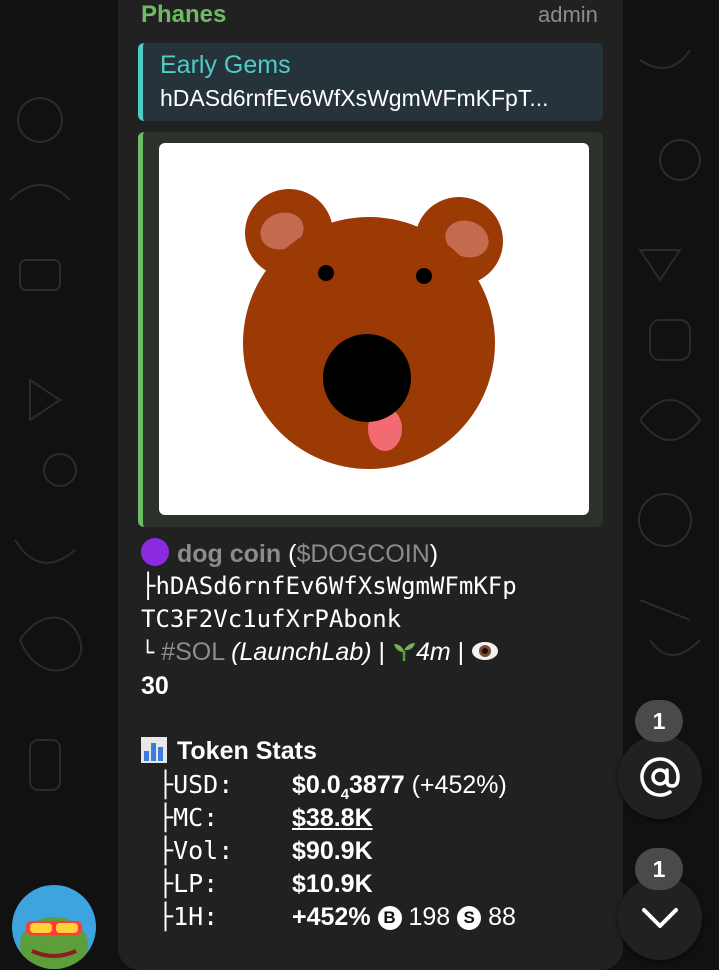 This screenshot has height=970, width=719. Describe the element at coordinates (203, 850) in the screenshot. I see `stat-key: Vol:` at that location.